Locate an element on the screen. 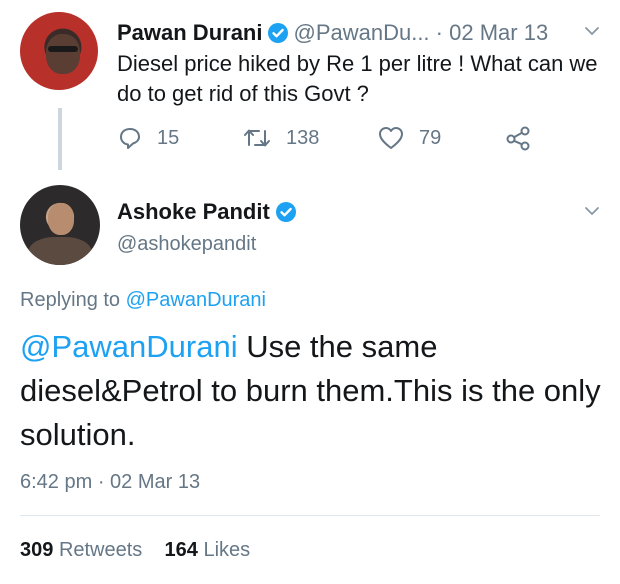 The height and width of the screenshot is (584, 620). tweet-actions: 15 138 79 is located at coordinates (352, 138).